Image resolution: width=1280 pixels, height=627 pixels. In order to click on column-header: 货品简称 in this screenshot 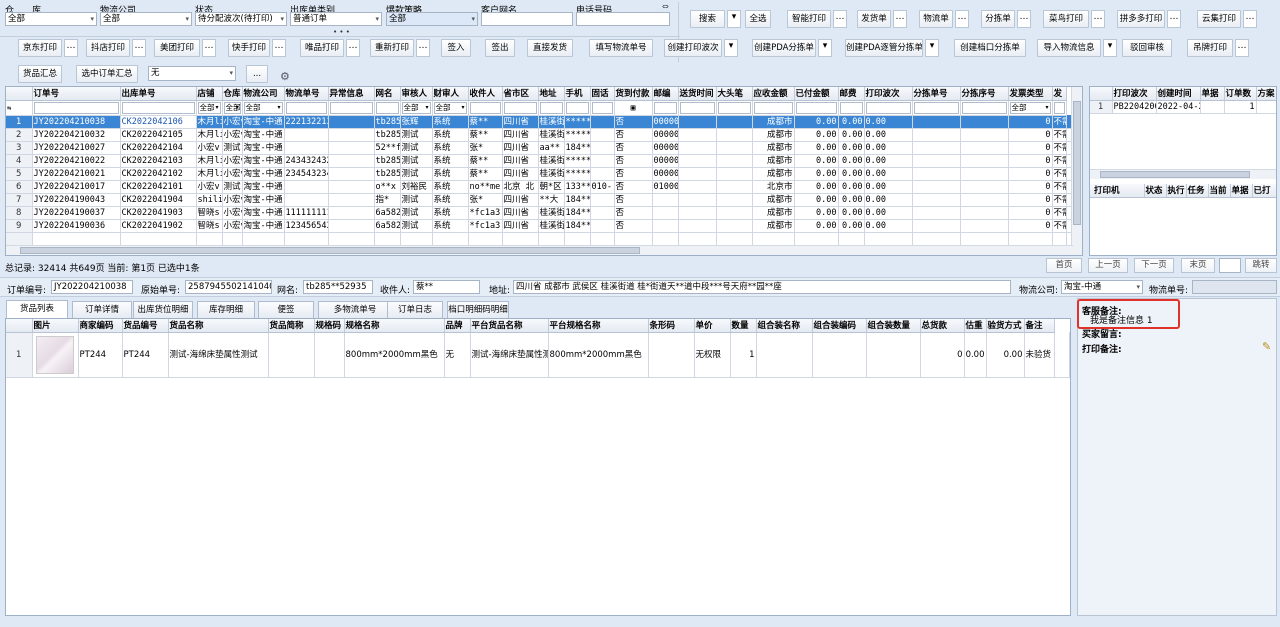, I will do `click(291, 326)`.